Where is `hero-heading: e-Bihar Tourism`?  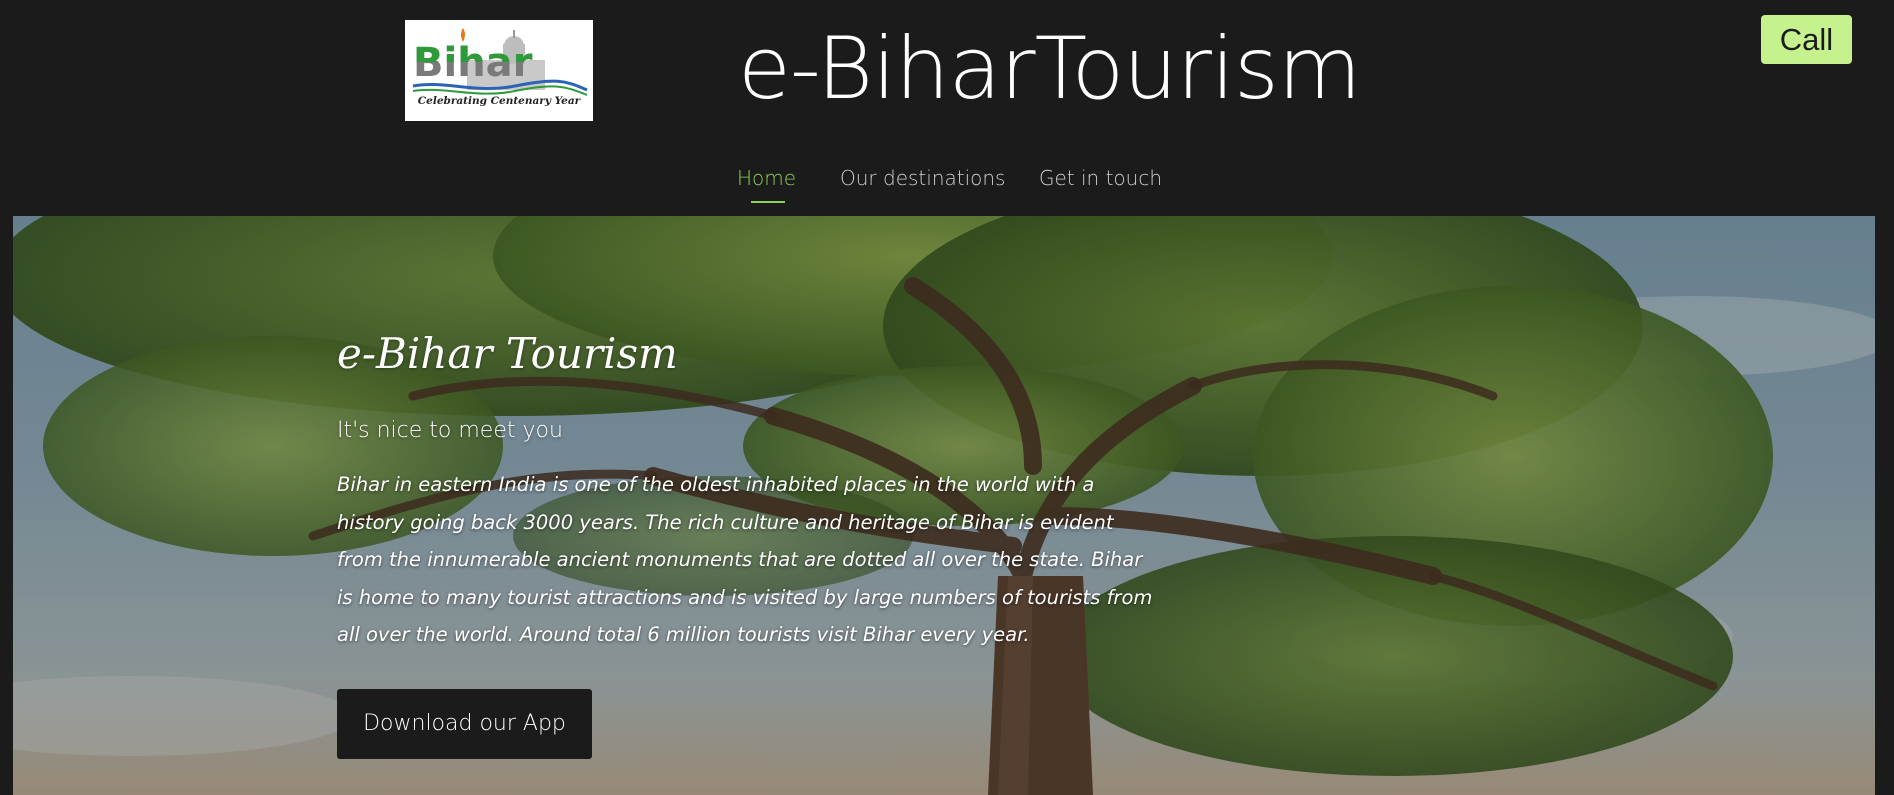
hero-heading: e-Bihar Tourism is located at coordinates (507, 353).